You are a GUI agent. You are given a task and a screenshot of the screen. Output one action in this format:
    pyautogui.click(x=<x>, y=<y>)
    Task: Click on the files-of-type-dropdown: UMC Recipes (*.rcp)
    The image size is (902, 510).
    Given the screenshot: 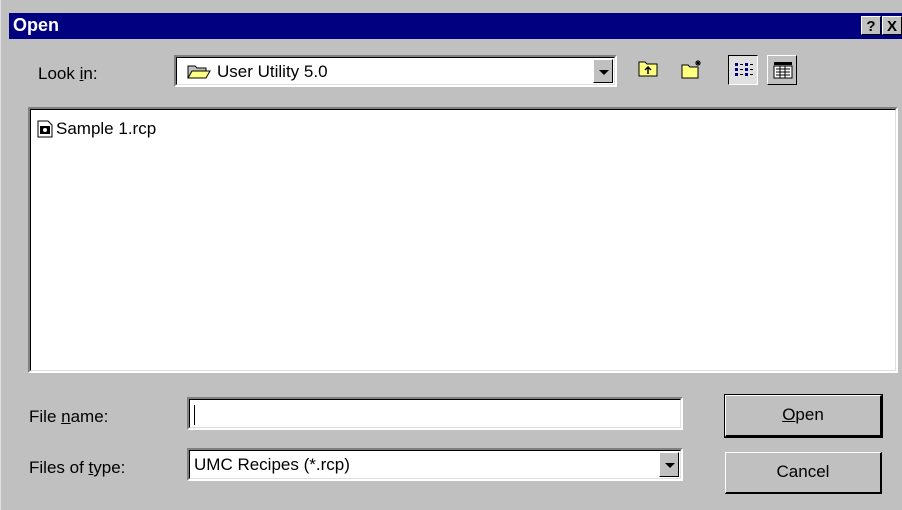 What is the action you would take?
    pyautogui.click(x=435, y=464)
    